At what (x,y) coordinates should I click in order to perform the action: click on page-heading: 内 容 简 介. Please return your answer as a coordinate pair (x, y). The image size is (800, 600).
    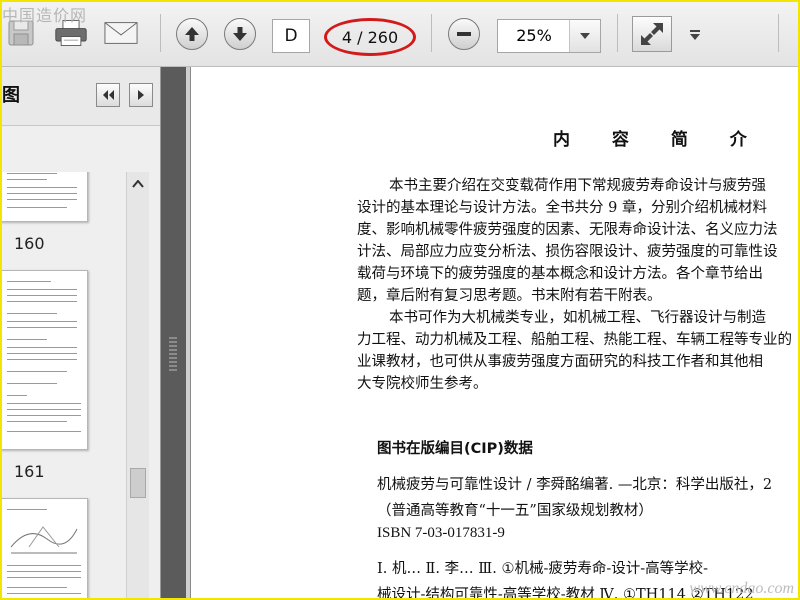
    Looking at the image, I should click on (659, 140).